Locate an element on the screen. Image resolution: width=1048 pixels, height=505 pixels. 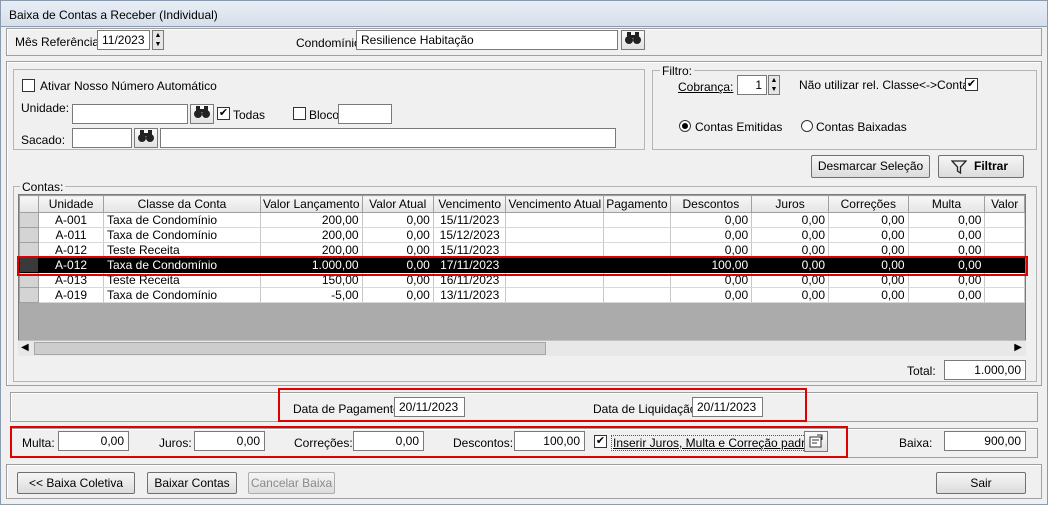
descontos-input: 100,00 is located at coordinates (549, 441).